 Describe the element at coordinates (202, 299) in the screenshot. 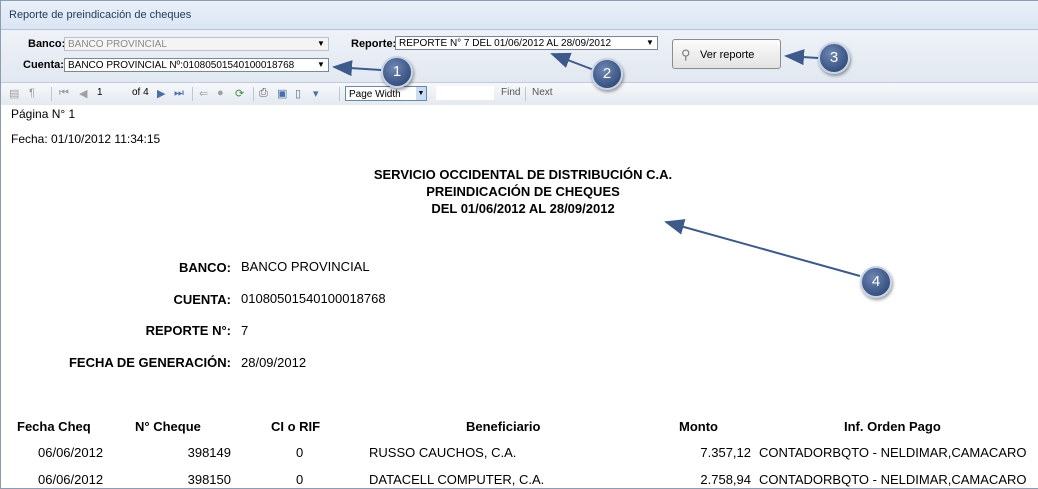

I see `field-label-cuenta: CUENTA:` at that location.